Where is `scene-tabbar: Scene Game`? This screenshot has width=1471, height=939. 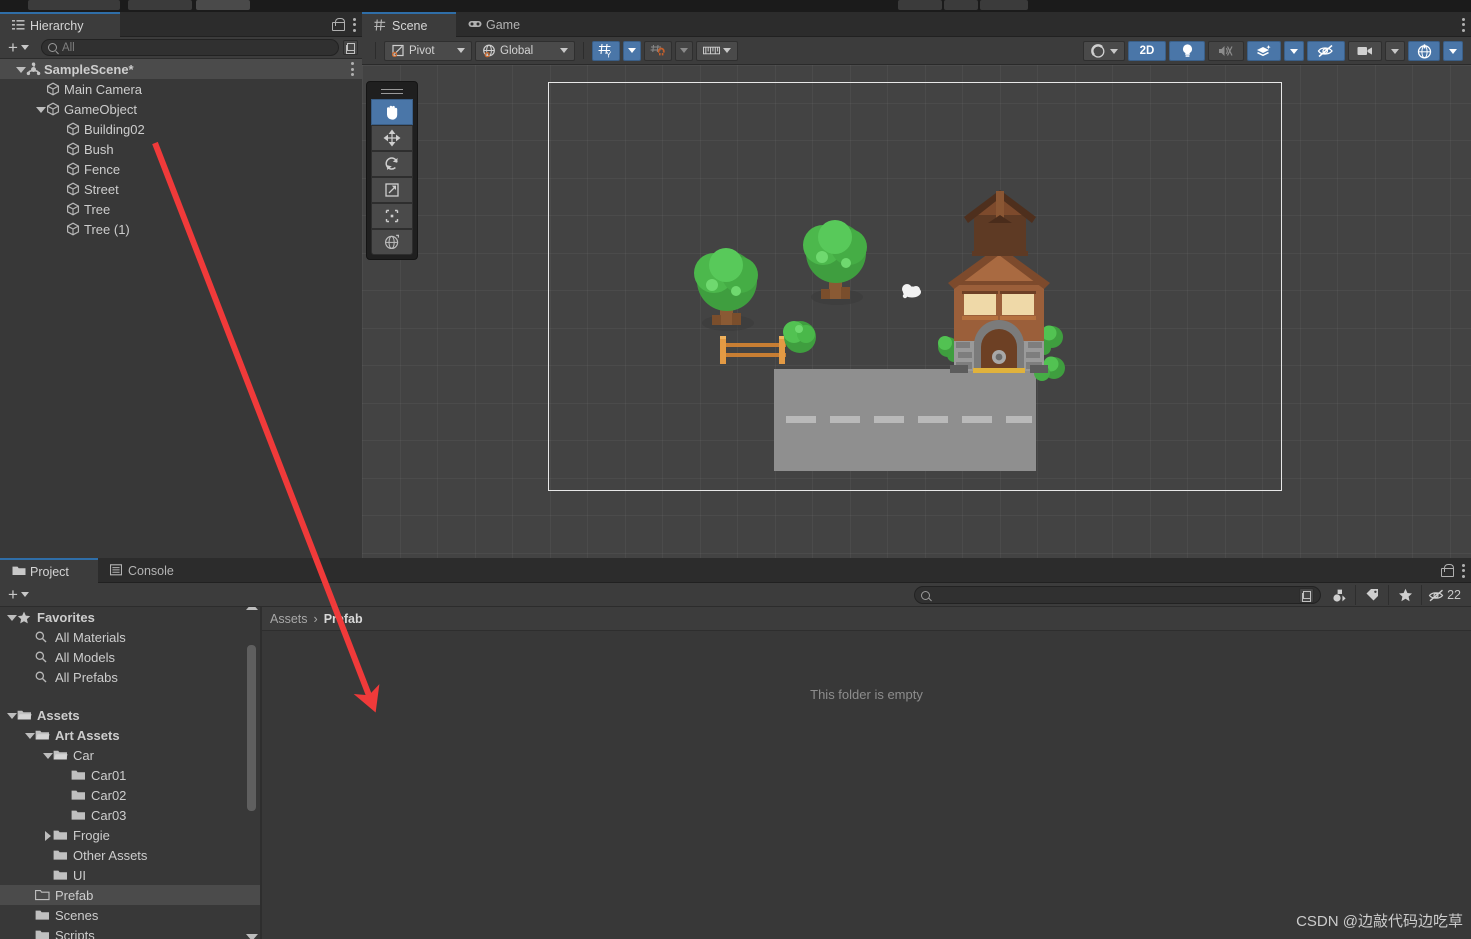 scene-tabbar: Scene Game is located at coordinates (916, 24).